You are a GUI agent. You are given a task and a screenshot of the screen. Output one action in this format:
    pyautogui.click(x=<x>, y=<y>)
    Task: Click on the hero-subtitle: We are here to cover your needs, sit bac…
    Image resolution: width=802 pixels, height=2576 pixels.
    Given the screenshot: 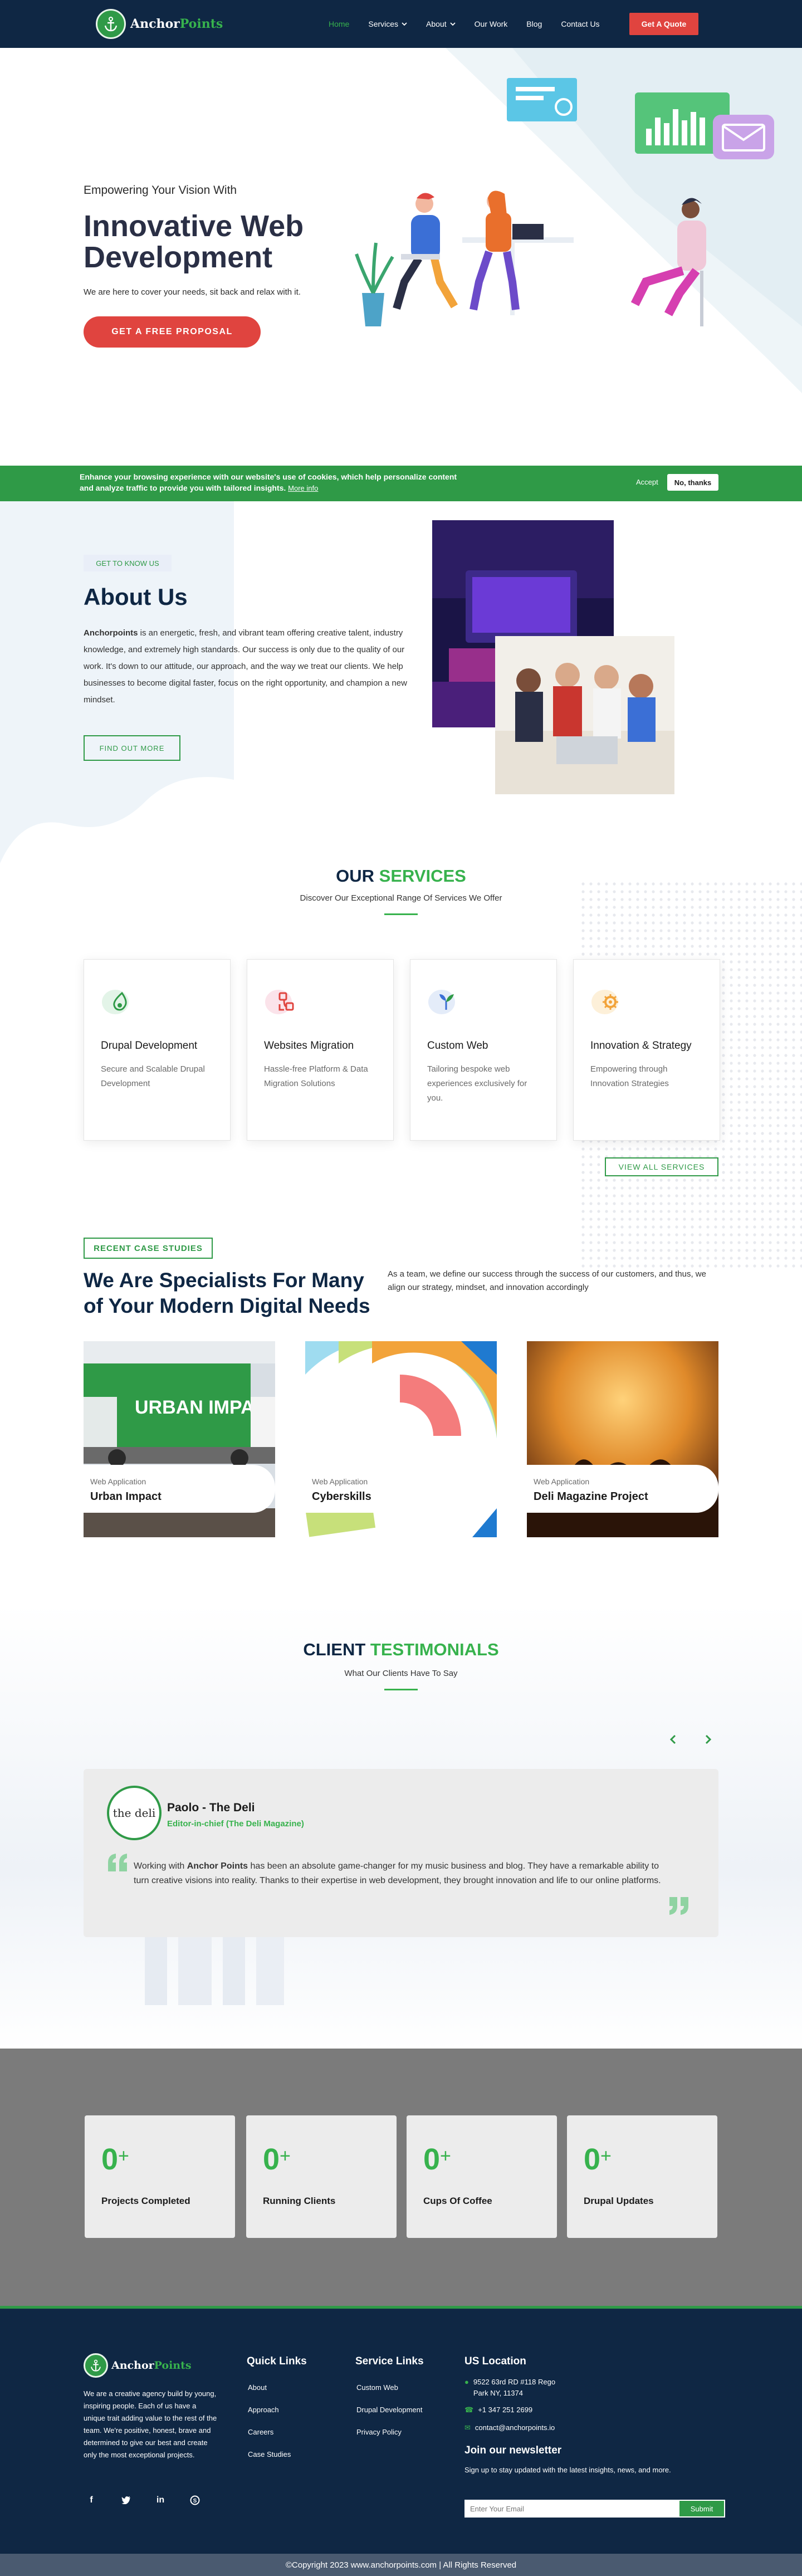 What is the action you would take?
    pyautogui.click(x=193, y=292)
    